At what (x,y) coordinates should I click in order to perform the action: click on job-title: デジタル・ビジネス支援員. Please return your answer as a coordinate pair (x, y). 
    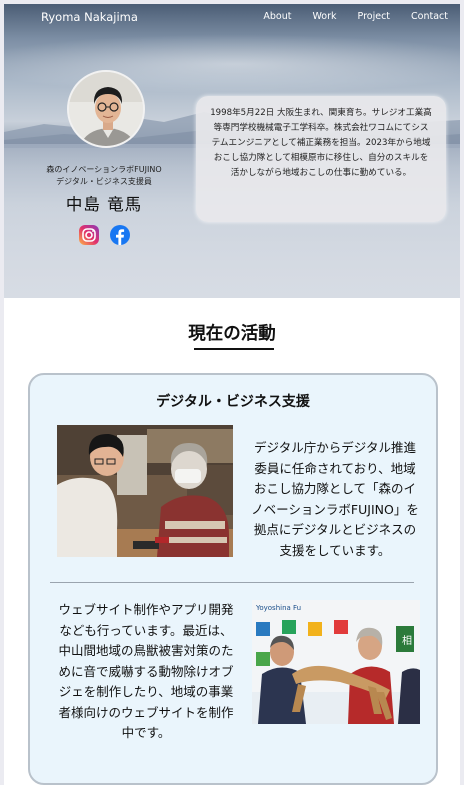
    Looking at the image, I should click on (104, 181).